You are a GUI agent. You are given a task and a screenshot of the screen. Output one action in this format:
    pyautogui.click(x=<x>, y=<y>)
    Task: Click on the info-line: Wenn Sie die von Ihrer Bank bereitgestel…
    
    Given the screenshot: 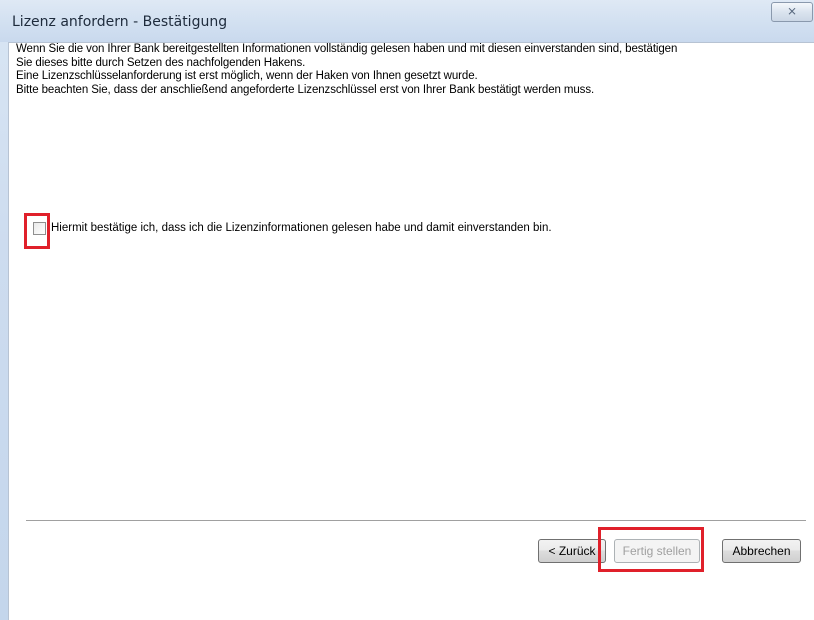 What is the action you would take?
    pyautogui.click(x=347, y=49)
    